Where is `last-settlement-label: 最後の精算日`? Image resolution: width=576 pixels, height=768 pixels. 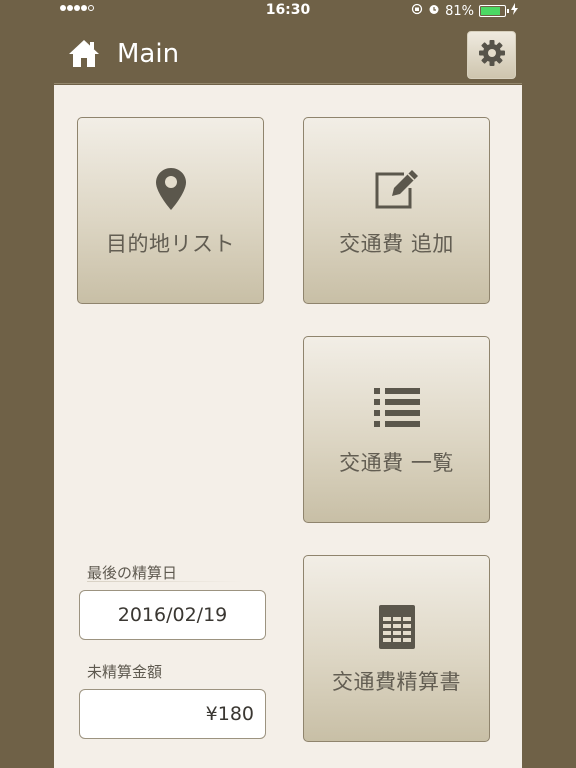 last-settlement-label: 最後の精算日 is located at coordinates (132, 573).